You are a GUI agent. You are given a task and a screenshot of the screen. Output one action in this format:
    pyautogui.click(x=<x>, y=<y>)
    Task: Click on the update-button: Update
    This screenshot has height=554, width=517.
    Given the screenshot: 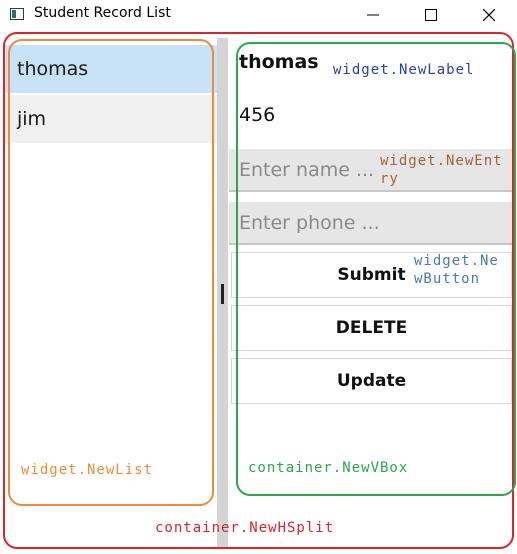 What is the action you would take?
    pyautogui.click(x=371, y=381)
    